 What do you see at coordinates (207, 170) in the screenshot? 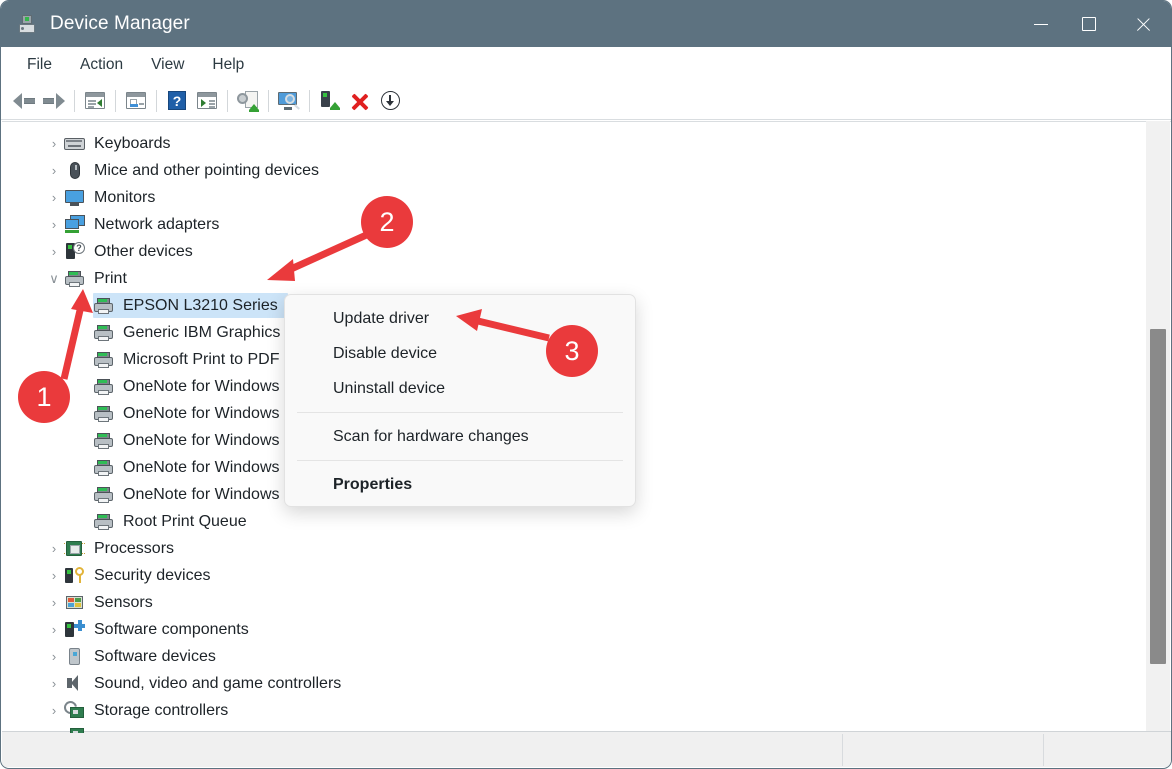
I see `tree-row-label: Mice and other pointing devices` at bounding box center [207, 170].